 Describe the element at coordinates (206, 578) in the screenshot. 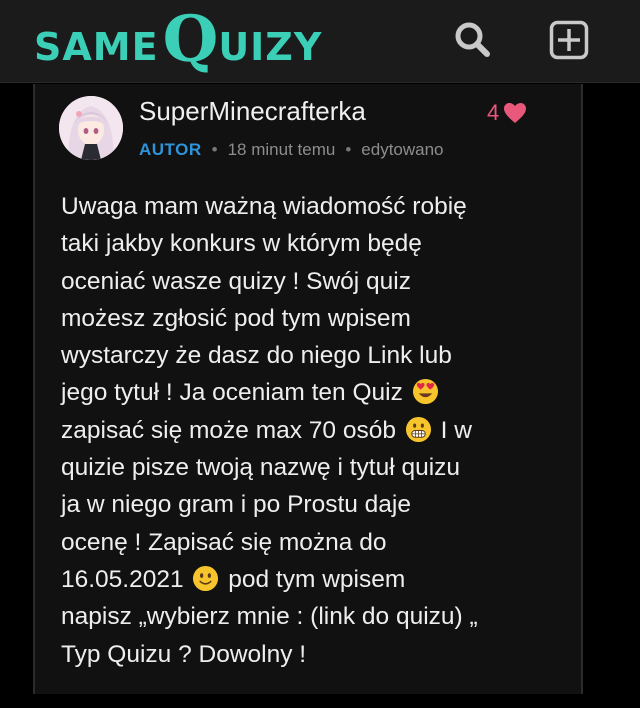

I see `slightly-smiling-emoji` at that location.